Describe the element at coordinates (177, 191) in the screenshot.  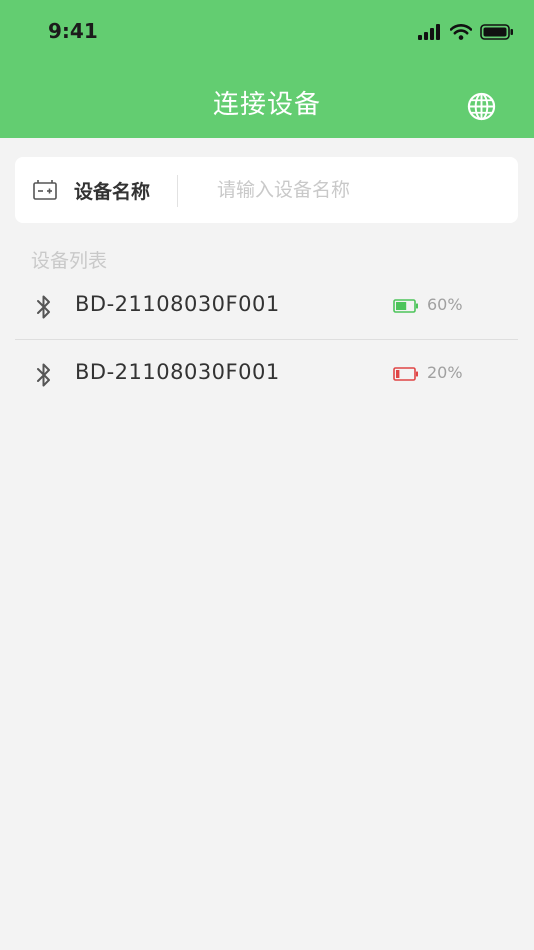
I see `search-divider` at that location.